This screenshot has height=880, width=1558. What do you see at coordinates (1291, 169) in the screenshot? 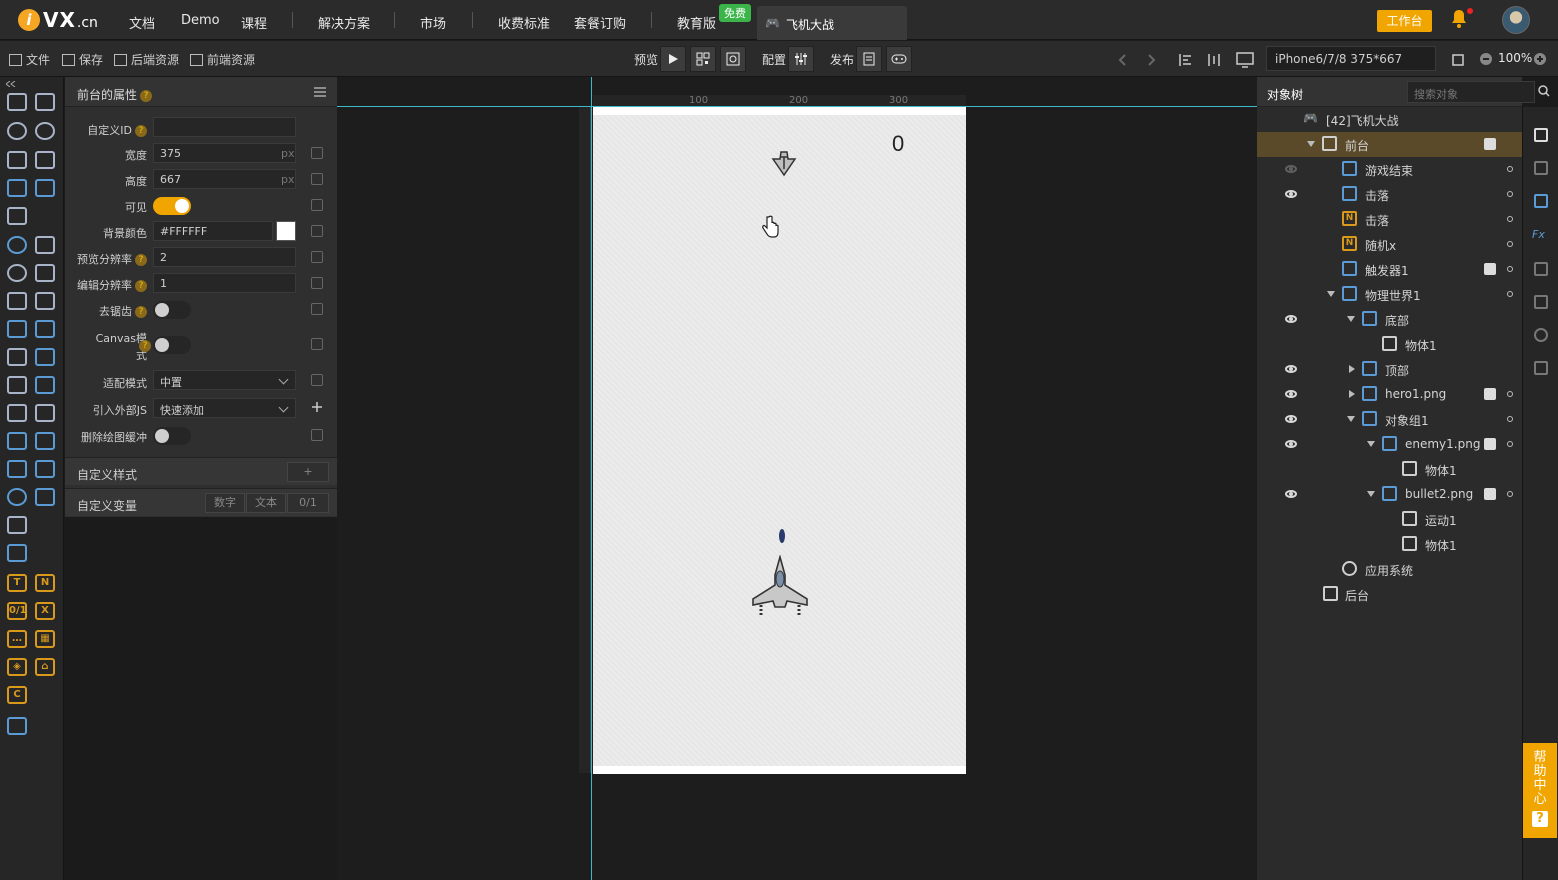
I see `eye-hidden-icon` at bounding box center [1291, 169].